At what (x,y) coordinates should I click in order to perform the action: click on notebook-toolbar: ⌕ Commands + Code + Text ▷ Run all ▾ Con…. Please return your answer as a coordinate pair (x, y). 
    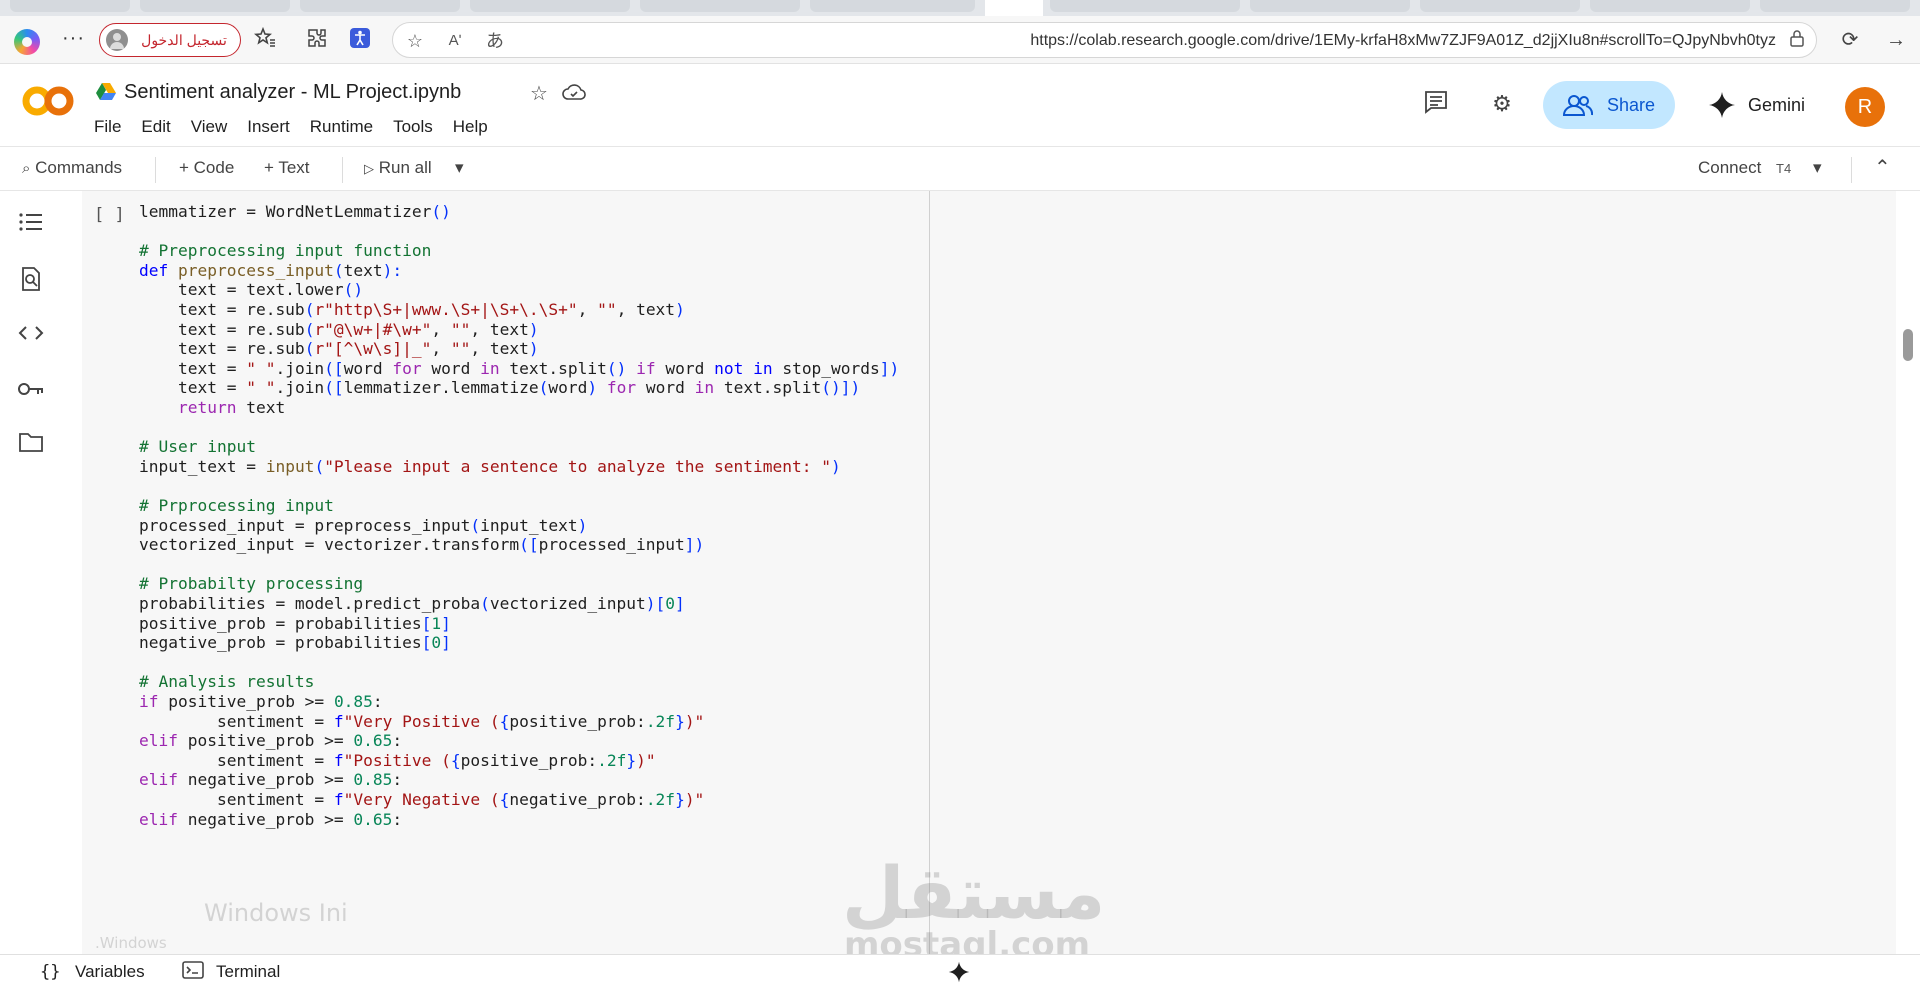
    Looking at the image, I should click on (960, 168).